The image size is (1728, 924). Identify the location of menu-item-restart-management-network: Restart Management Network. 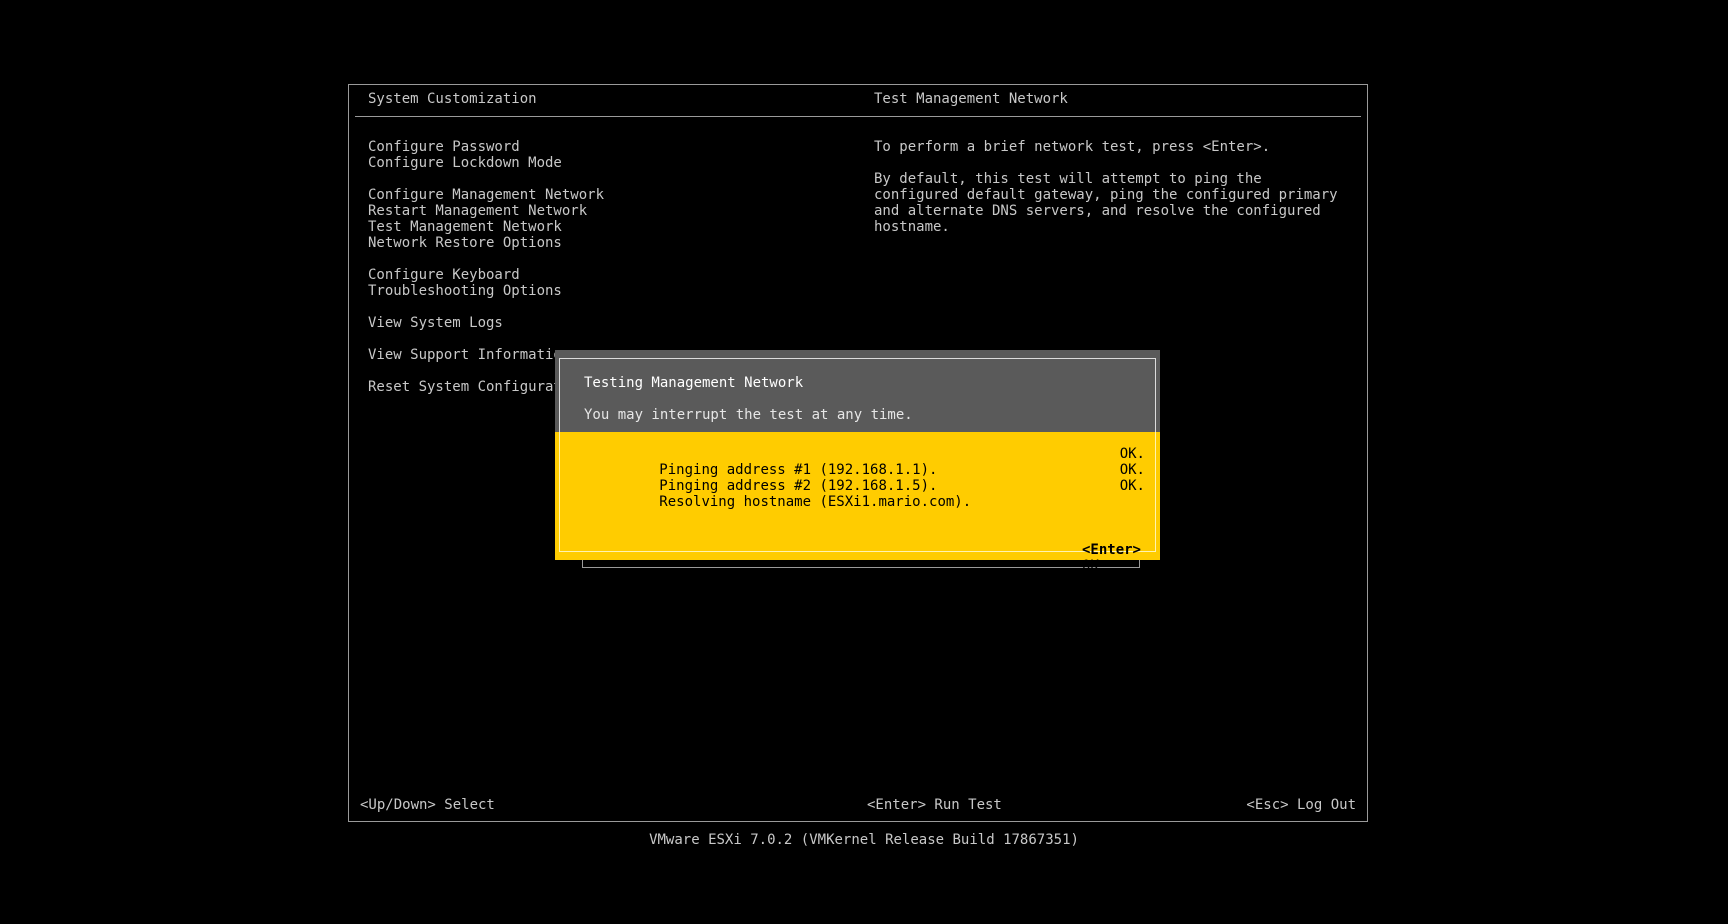
(588, 211).